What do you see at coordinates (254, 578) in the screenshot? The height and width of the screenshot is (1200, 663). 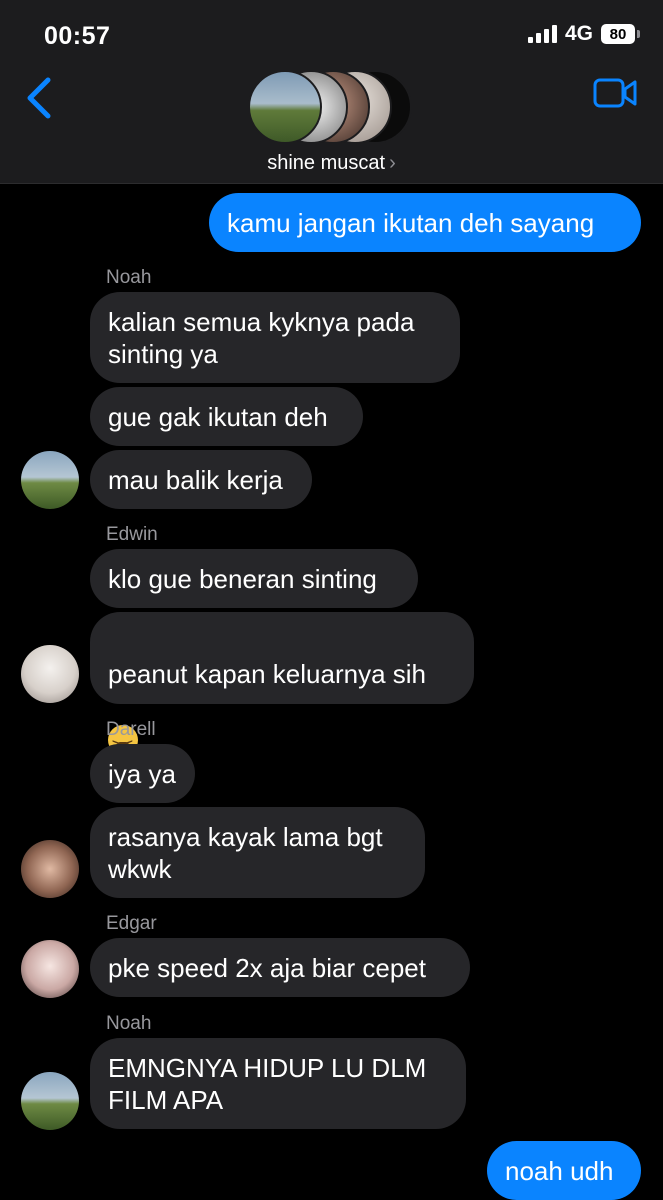 I see `incoming-message: klo gue beneran sinting` at bounding box center [254, 578].